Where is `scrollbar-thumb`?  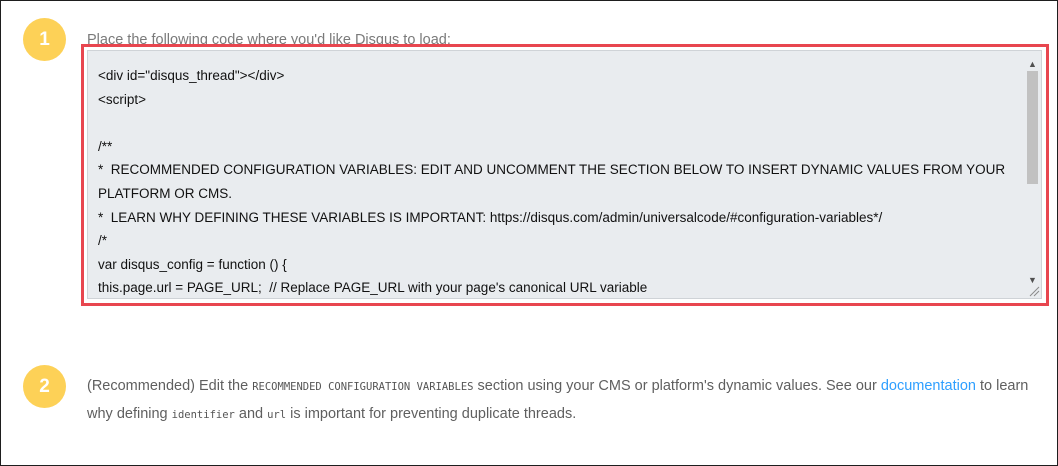
scrollbar-thumb is located at coordinates (1032, 127).